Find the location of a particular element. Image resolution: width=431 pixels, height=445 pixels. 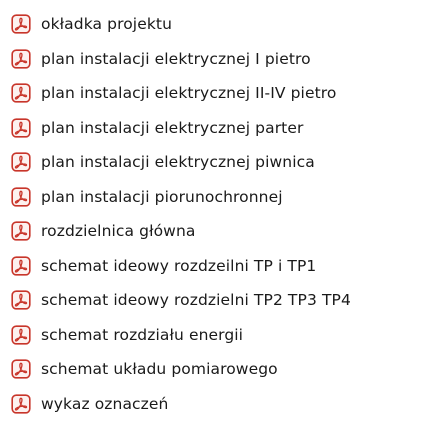

file-item: schemat rozdziału energii is located at coordinates (218, 335).